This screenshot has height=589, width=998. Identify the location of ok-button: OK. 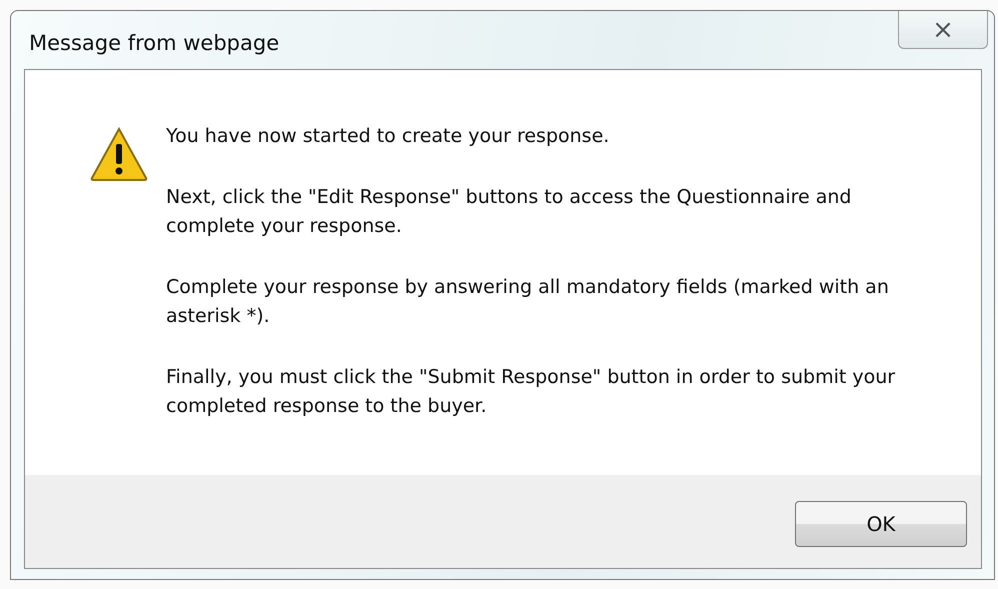
(881, 524).